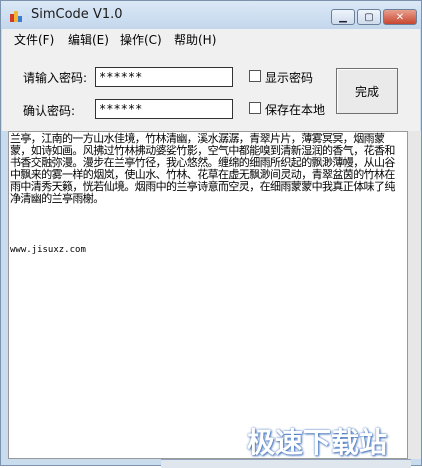 The height and width of the screenshot is (468, 422). I want to click on title-bar: SimCode V1.0 ▁ ▢ ✕, so click(211, 15).